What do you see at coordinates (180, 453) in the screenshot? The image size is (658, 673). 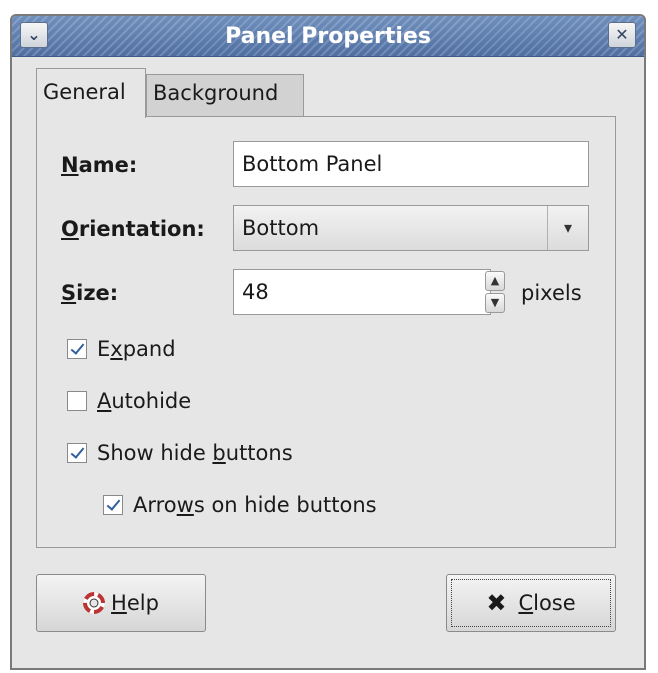 I see `show-hide-buttons-checkbox: Show hide buttons` at bounding box center [180, 453].